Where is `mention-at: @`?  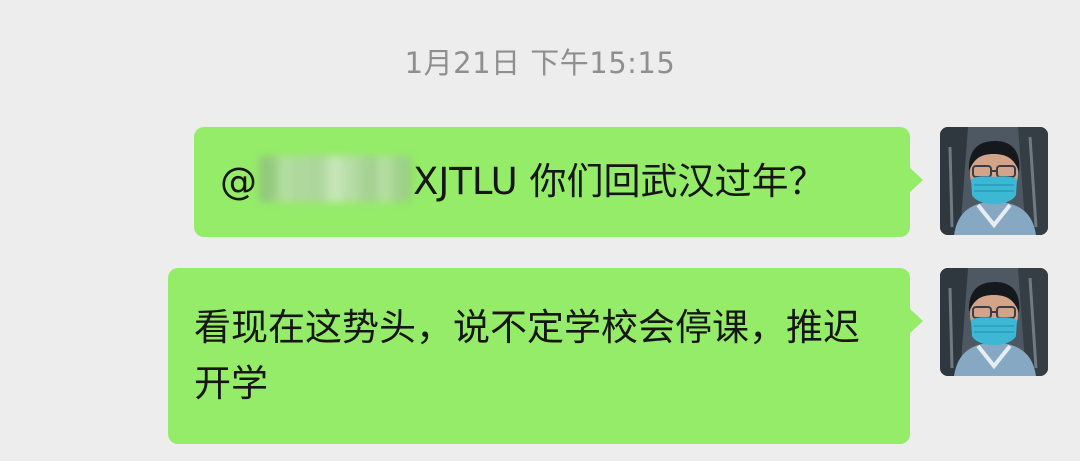 mention-at: @ is located at coordinates (238, 181).